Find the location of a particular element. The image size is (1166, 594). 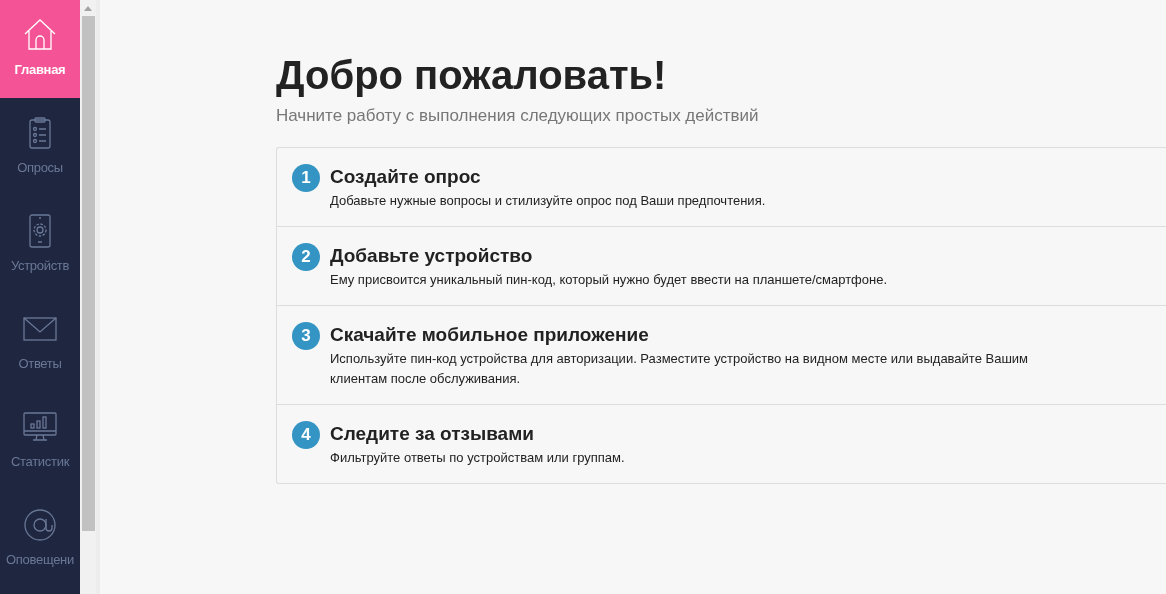

page-title: Добро пожаловать! is located at coordinates (472, 75).